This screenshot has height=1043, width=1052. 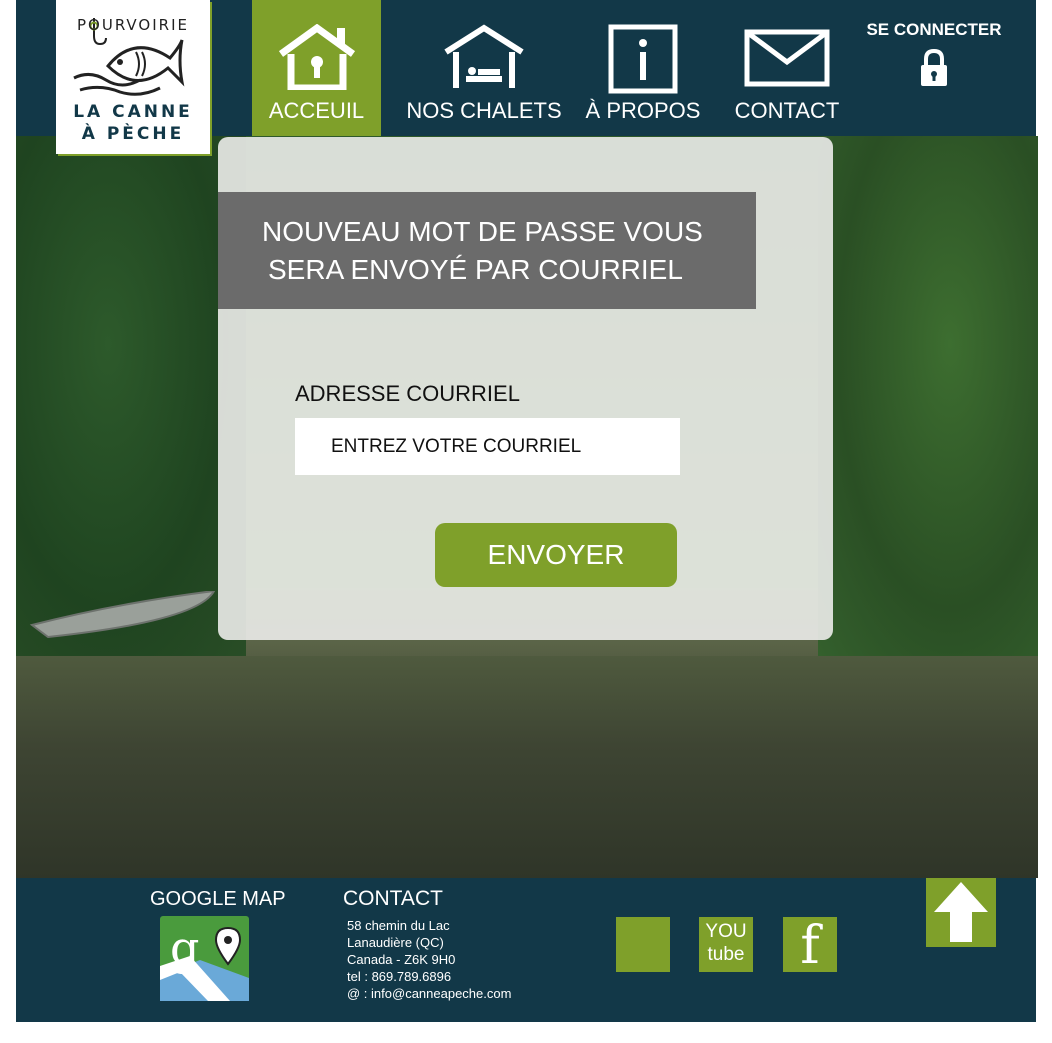 I want to click on email-link: @ : info@canneapeche.com, so click(x=429, y=993).